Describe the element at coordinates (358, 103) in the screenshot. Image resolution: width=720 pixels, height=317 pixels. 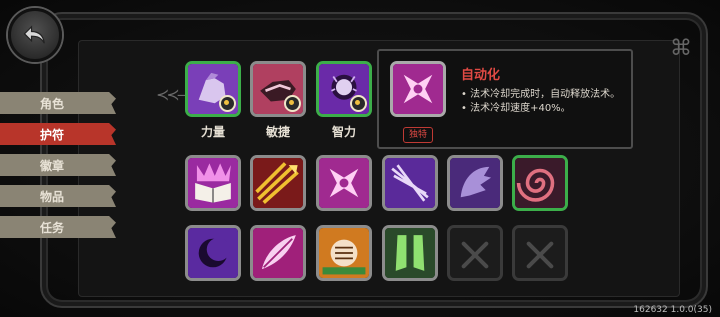
I see `intellect-badge-icon` at that location.